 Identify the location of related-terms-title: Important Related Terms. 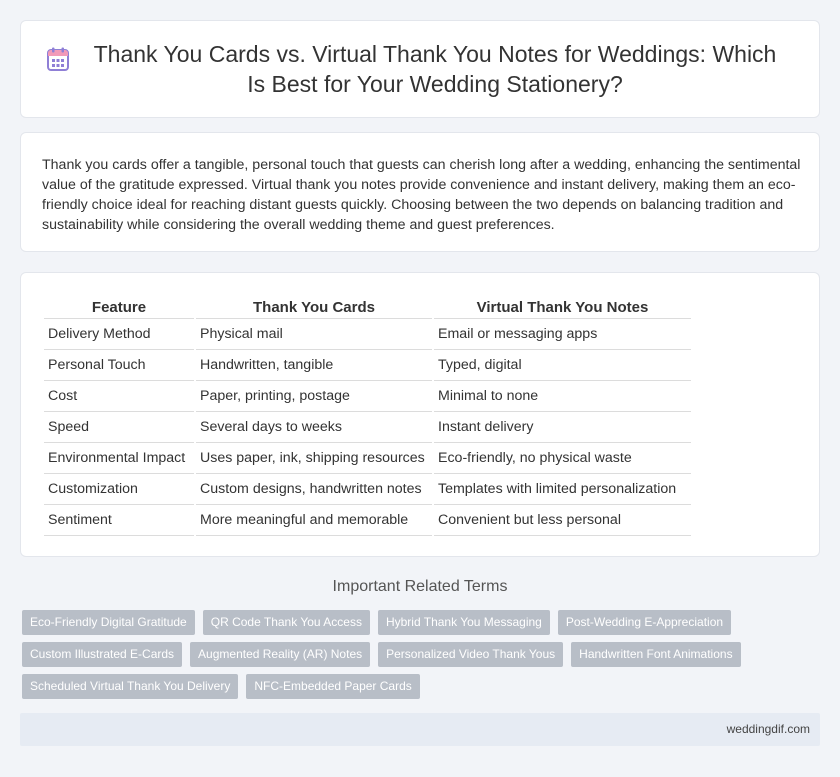
(420, 586).